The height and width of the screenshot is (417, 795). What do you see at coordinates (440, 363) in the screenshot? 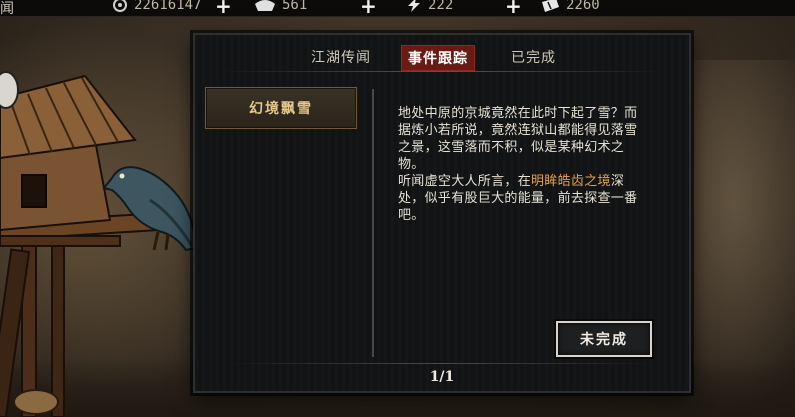
I see `bottom-divider` at bounding box center [440, 363].